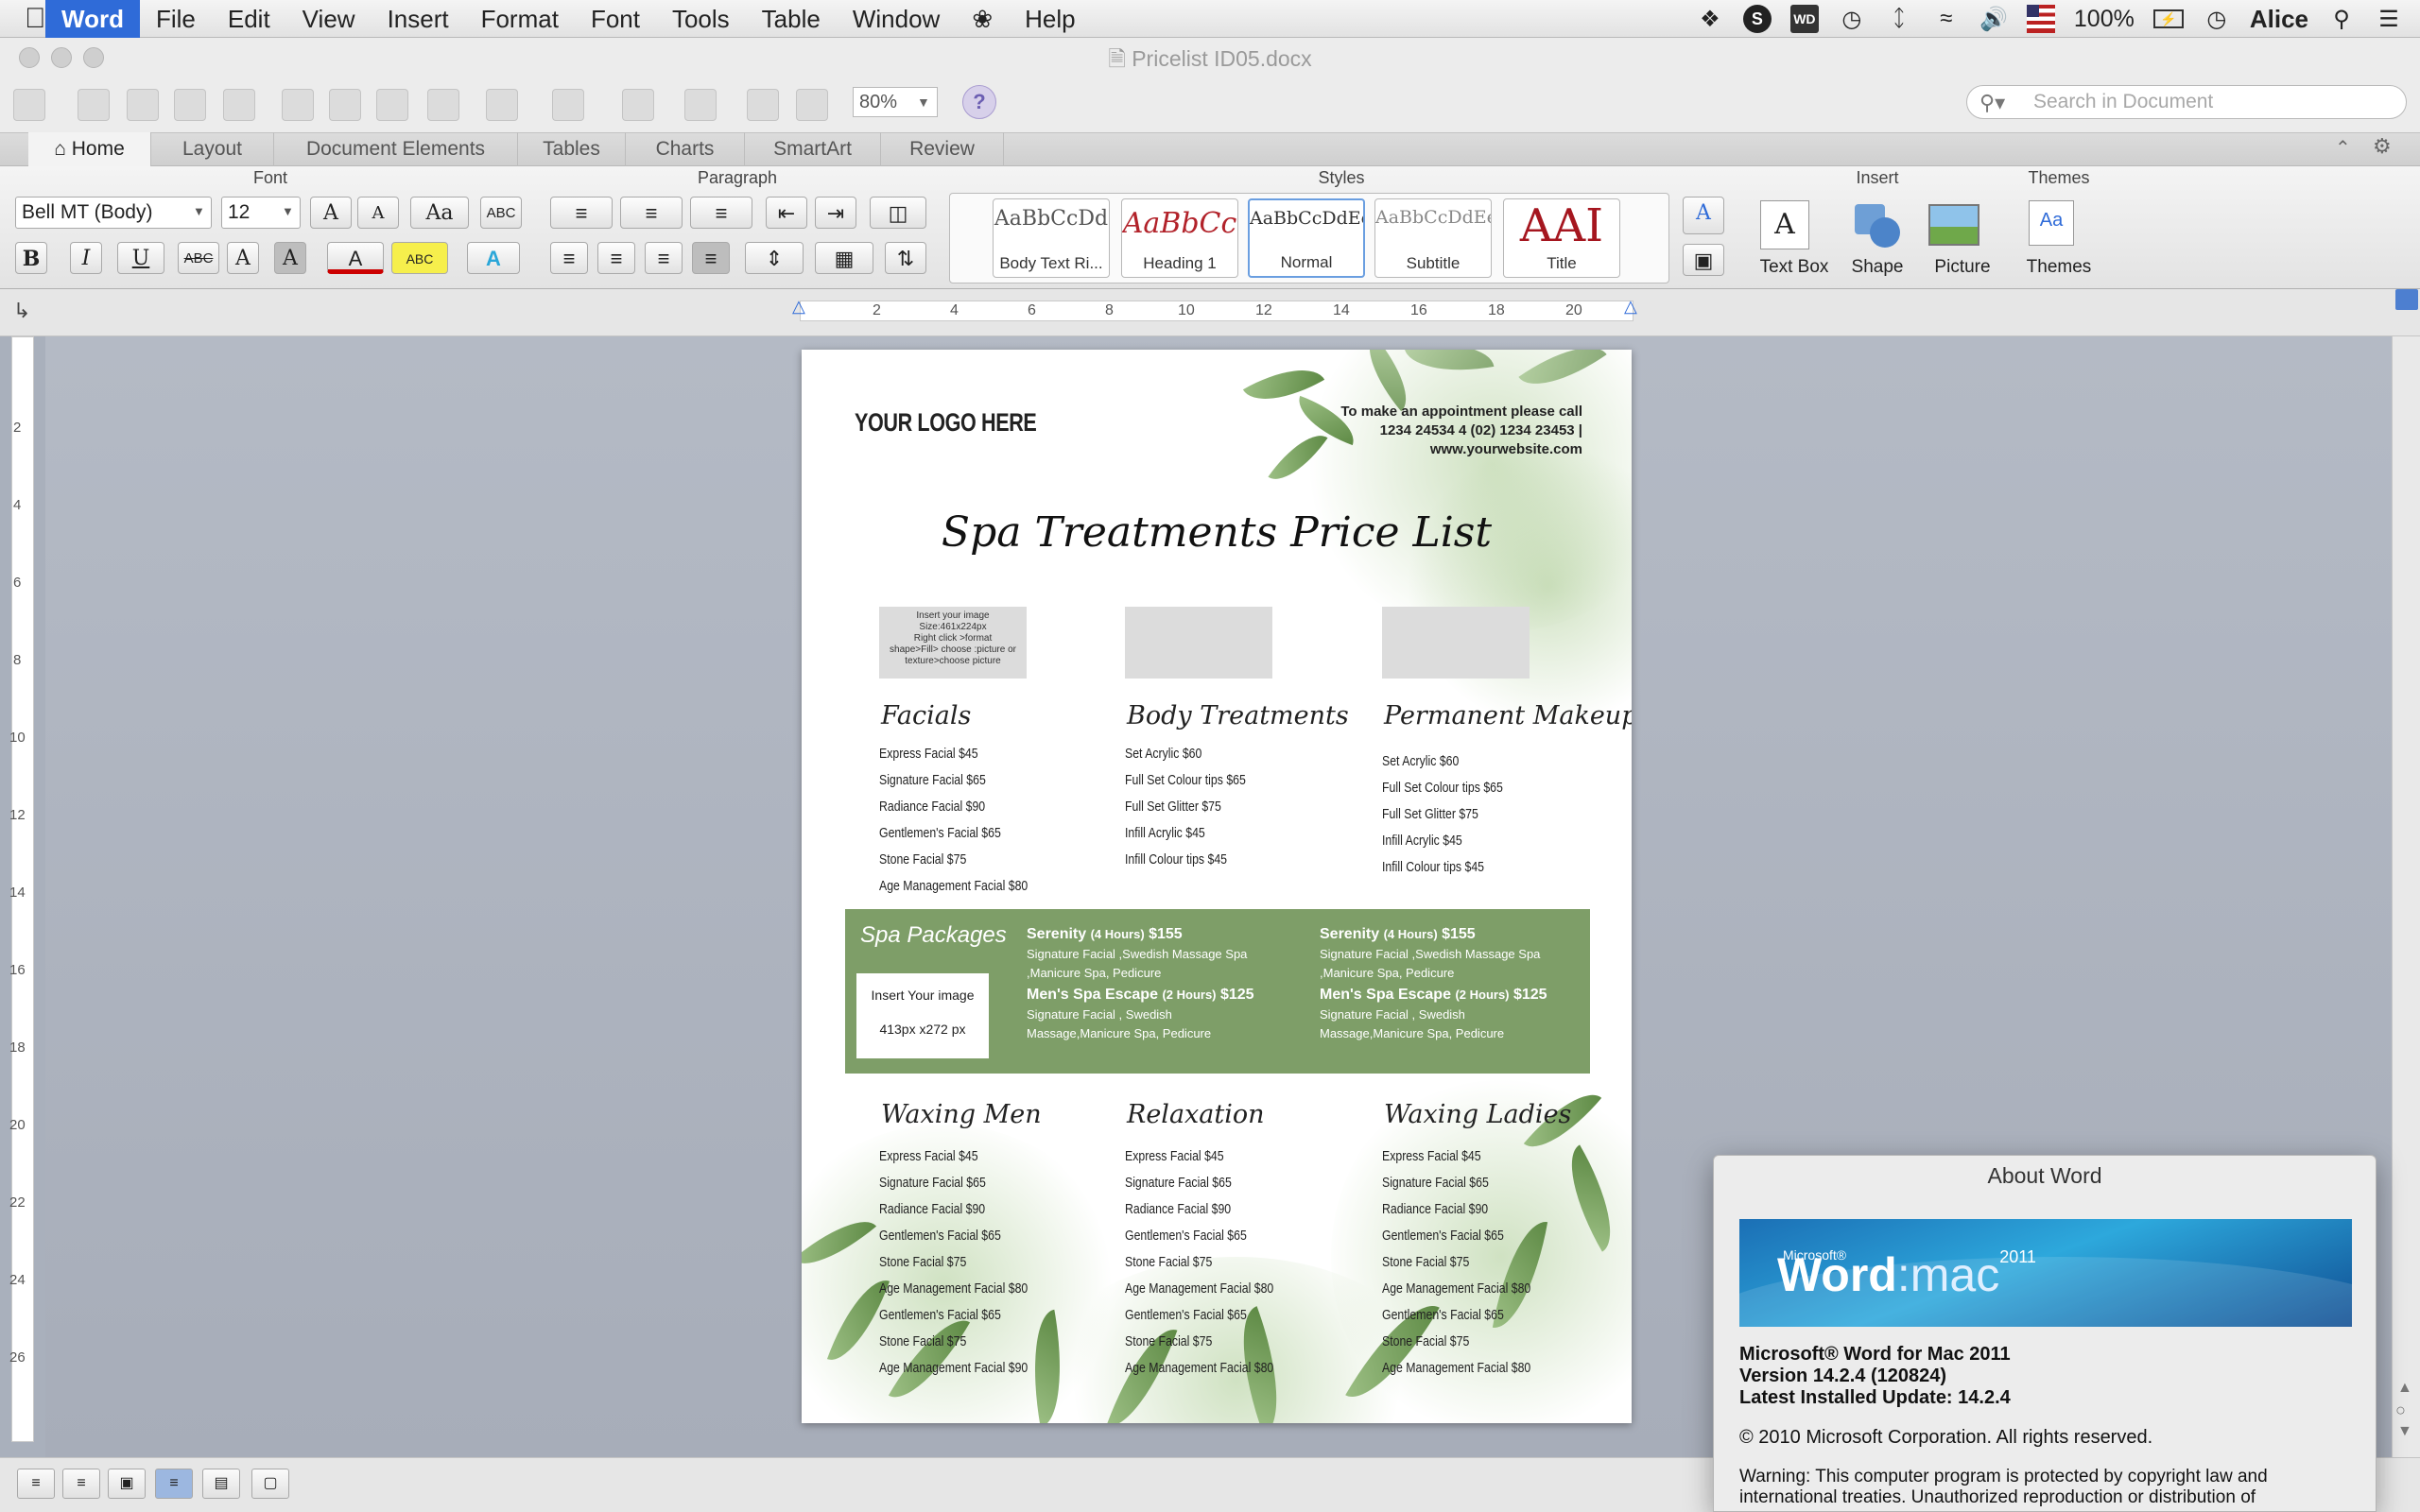 This screenshot has width=2420, height=1512. What do you see at coordinates (638, 105) in the screenshot?
I see `pilcrow-icon` at bounding box center [638, 105].